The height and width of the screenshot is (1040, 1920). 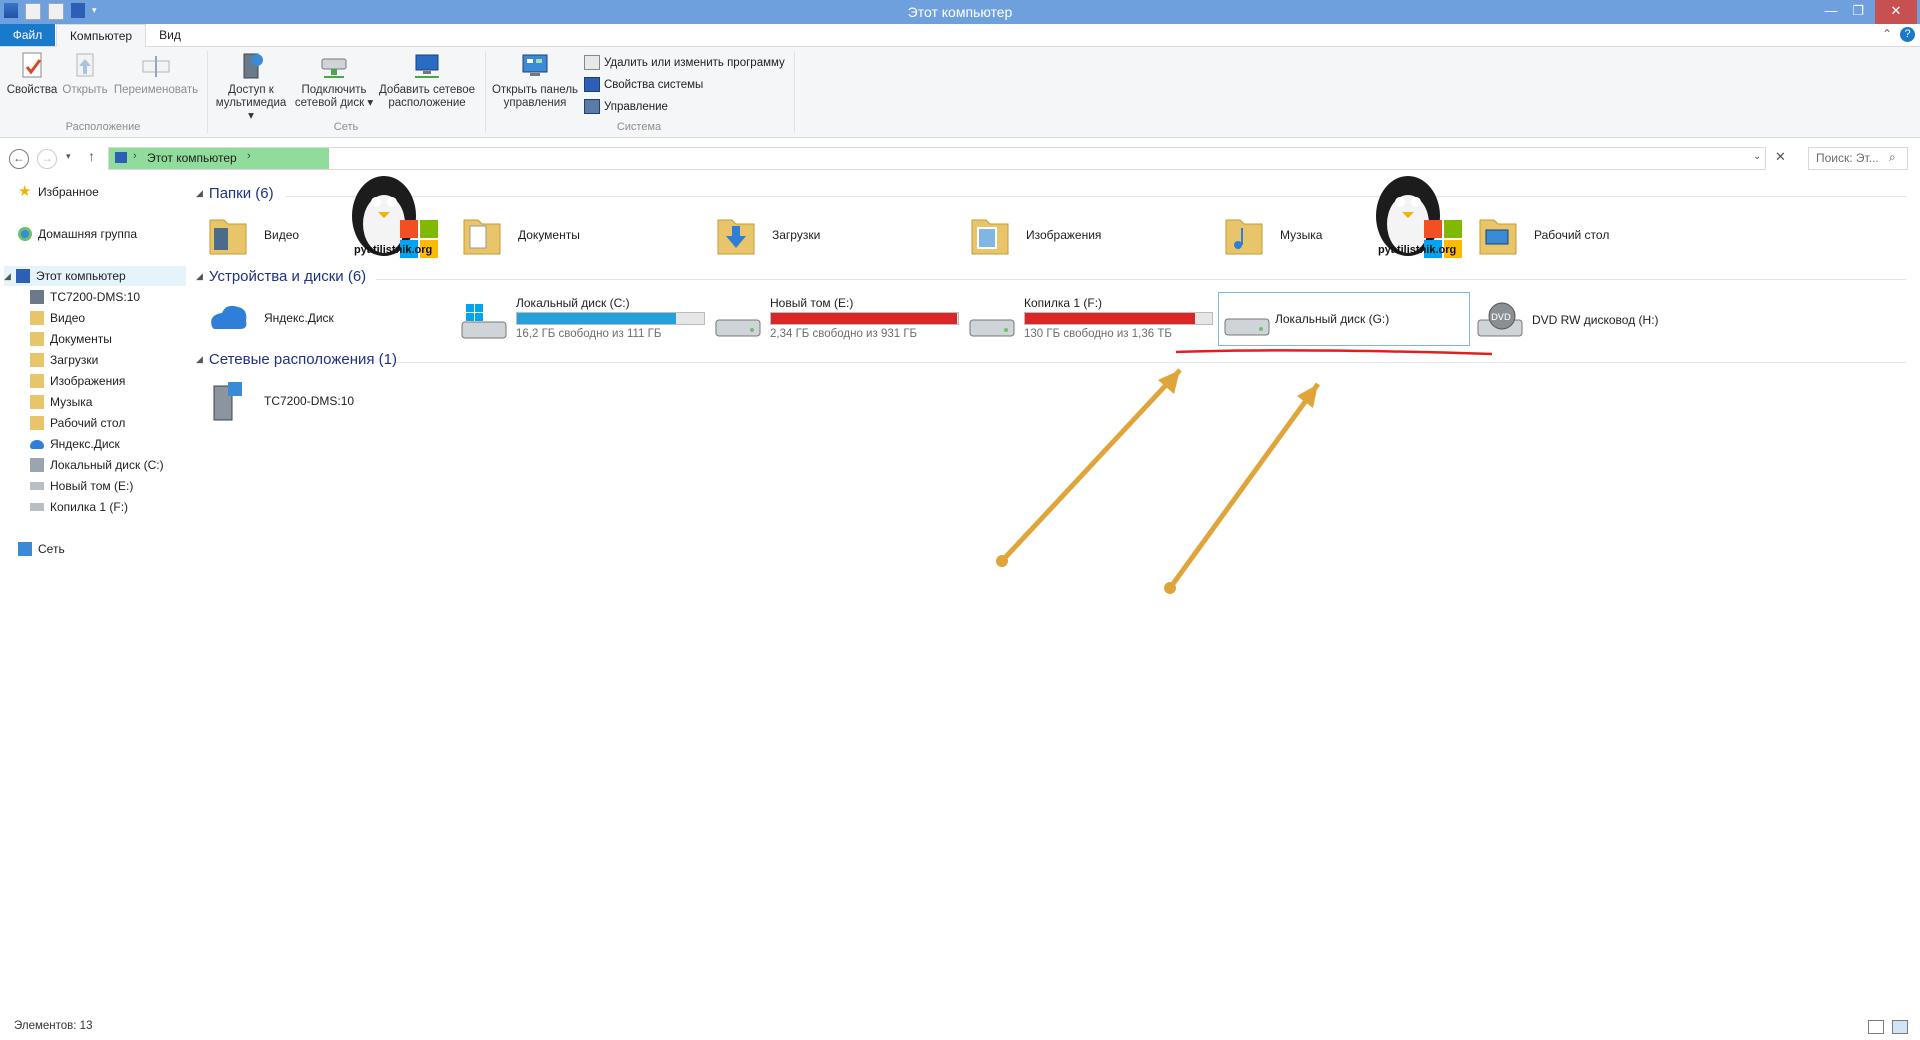 I want to click on nav-pictures: Изображения, so click(x=77, y=381).